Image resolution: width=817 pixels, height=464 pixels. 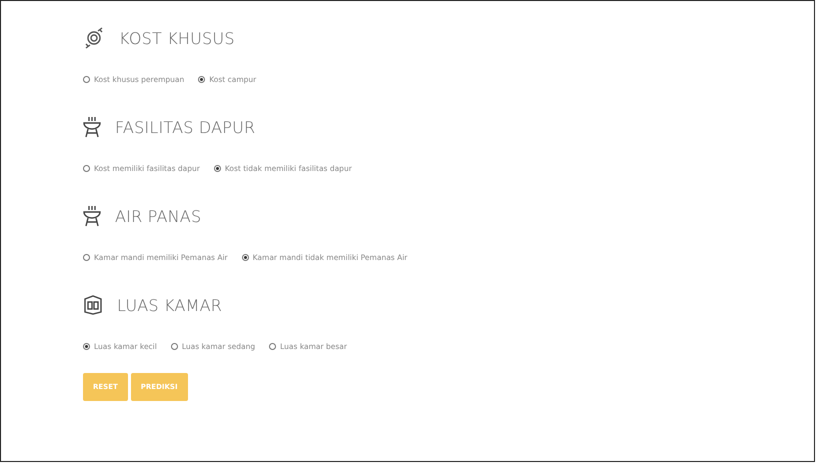 What do you see at coordinates (93, 305) in the screenshot?
I see `room-icon` at bounding box center [93, 305].